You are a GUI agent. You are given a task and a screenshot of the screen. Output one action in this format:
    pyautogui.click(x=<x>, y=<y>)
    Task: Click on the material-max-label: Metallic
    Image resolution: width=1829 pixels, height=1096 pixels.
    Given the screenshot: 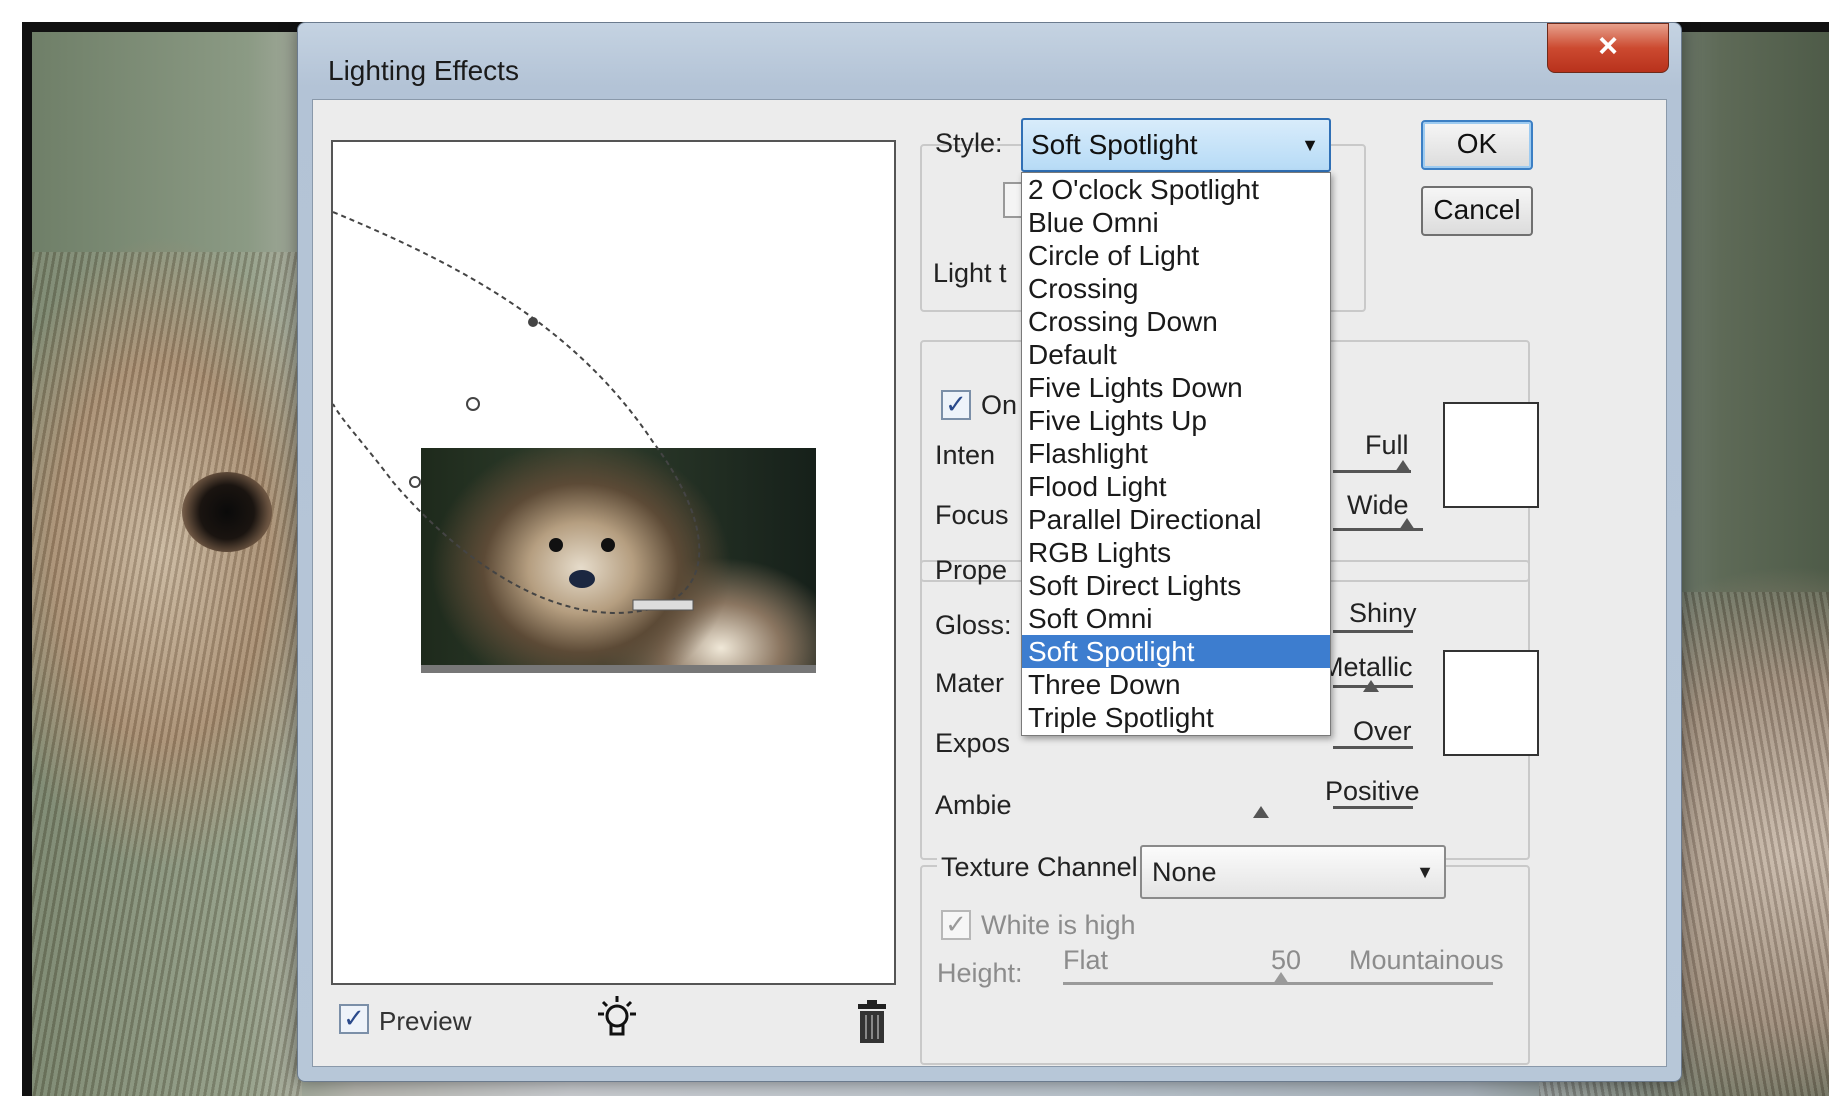 What is the action you would take?
    pyautogui.click(x=1367, y=667)
    